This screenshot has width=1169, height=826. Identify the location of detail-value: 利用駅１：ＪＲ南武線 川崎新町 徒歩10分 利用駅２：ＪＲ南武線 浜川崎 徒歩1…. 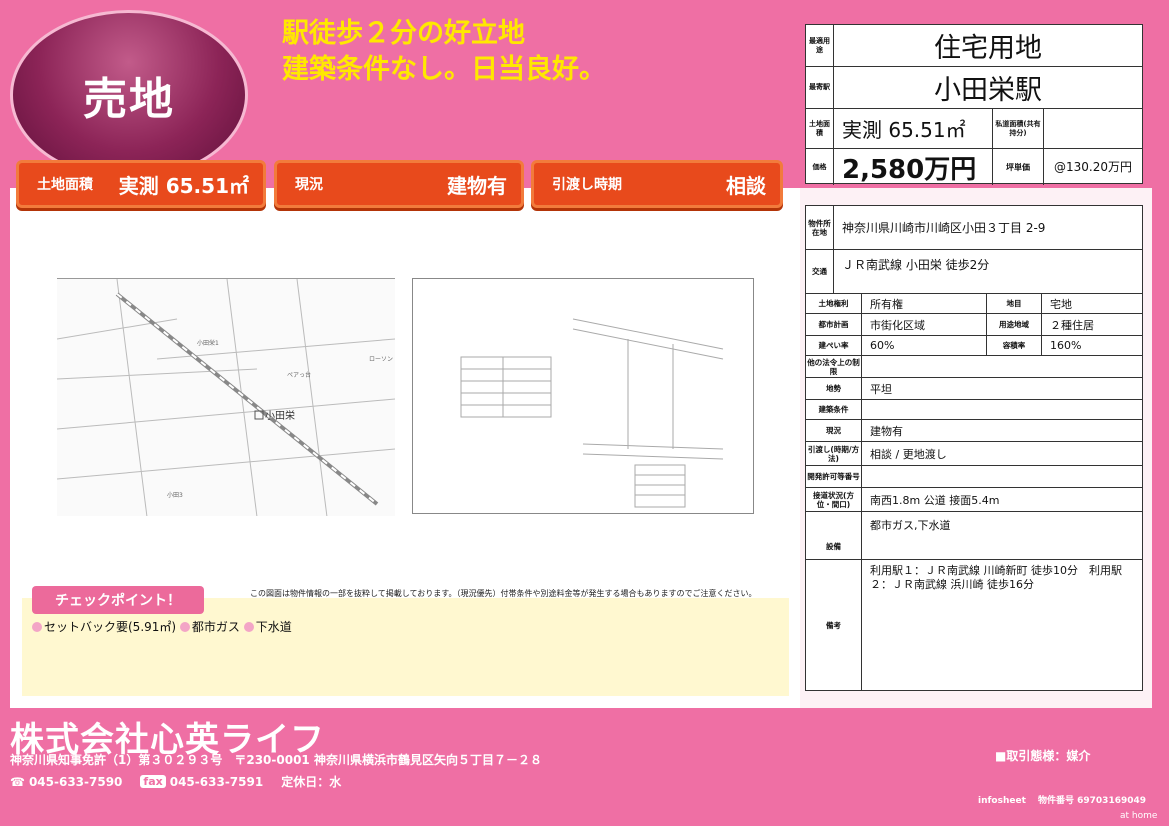
(996, 577).